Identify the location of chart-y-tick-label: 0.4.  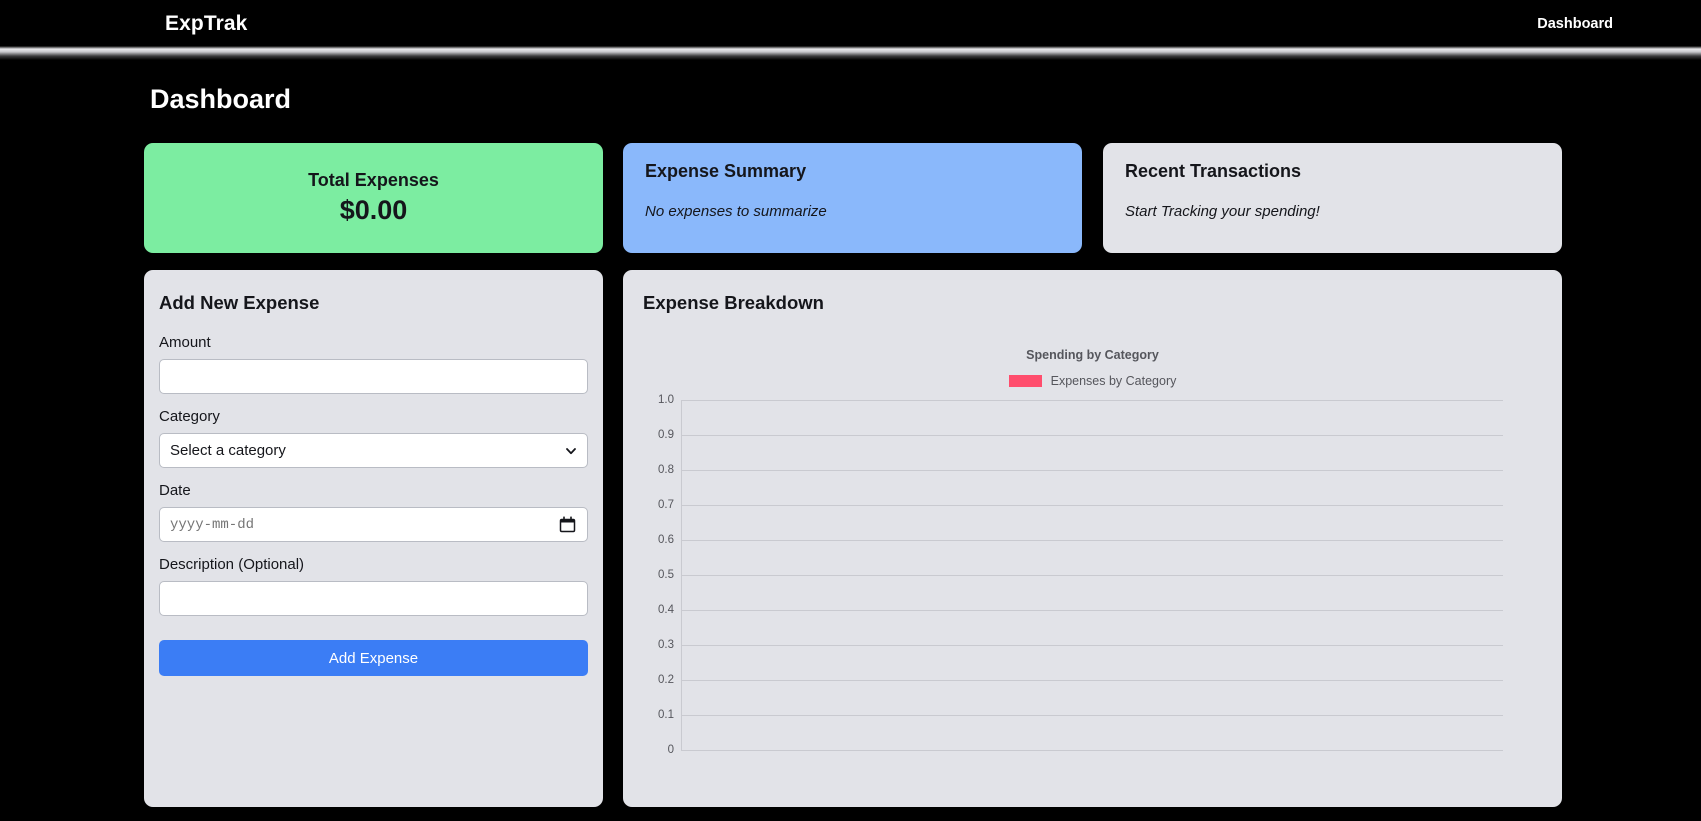
(666, 610).